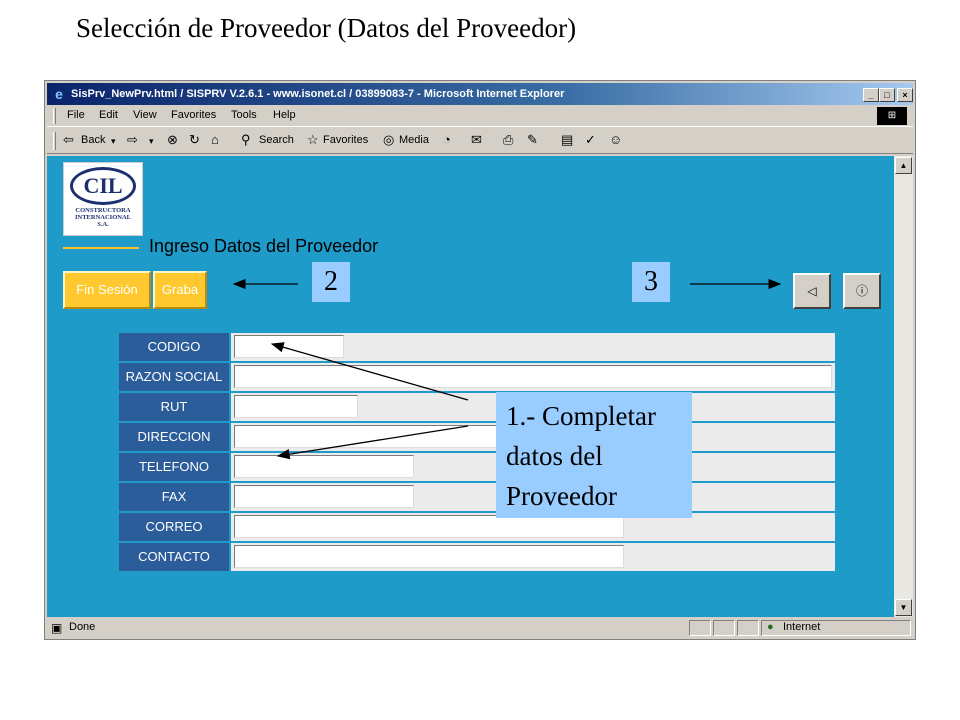 The width and height of the screenshot is (960, 720). I want to click on codigo-cell, so click(533, 347).